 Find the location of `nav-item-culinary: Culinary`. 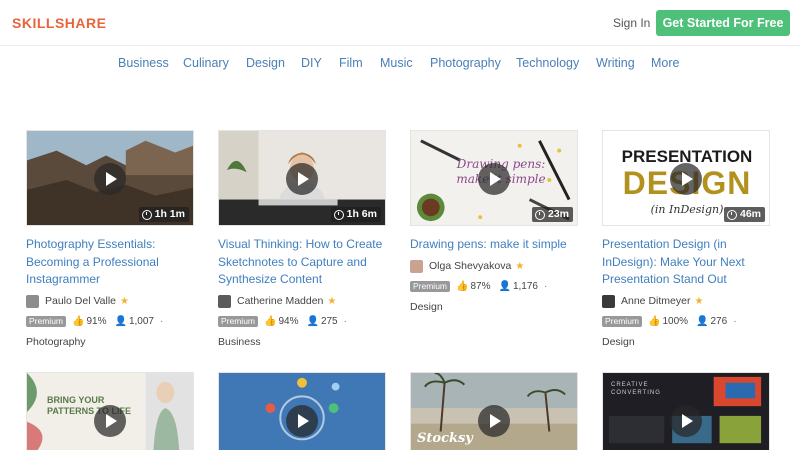

nav-item-culinary: Culinary is located at coordinates (206, 63).